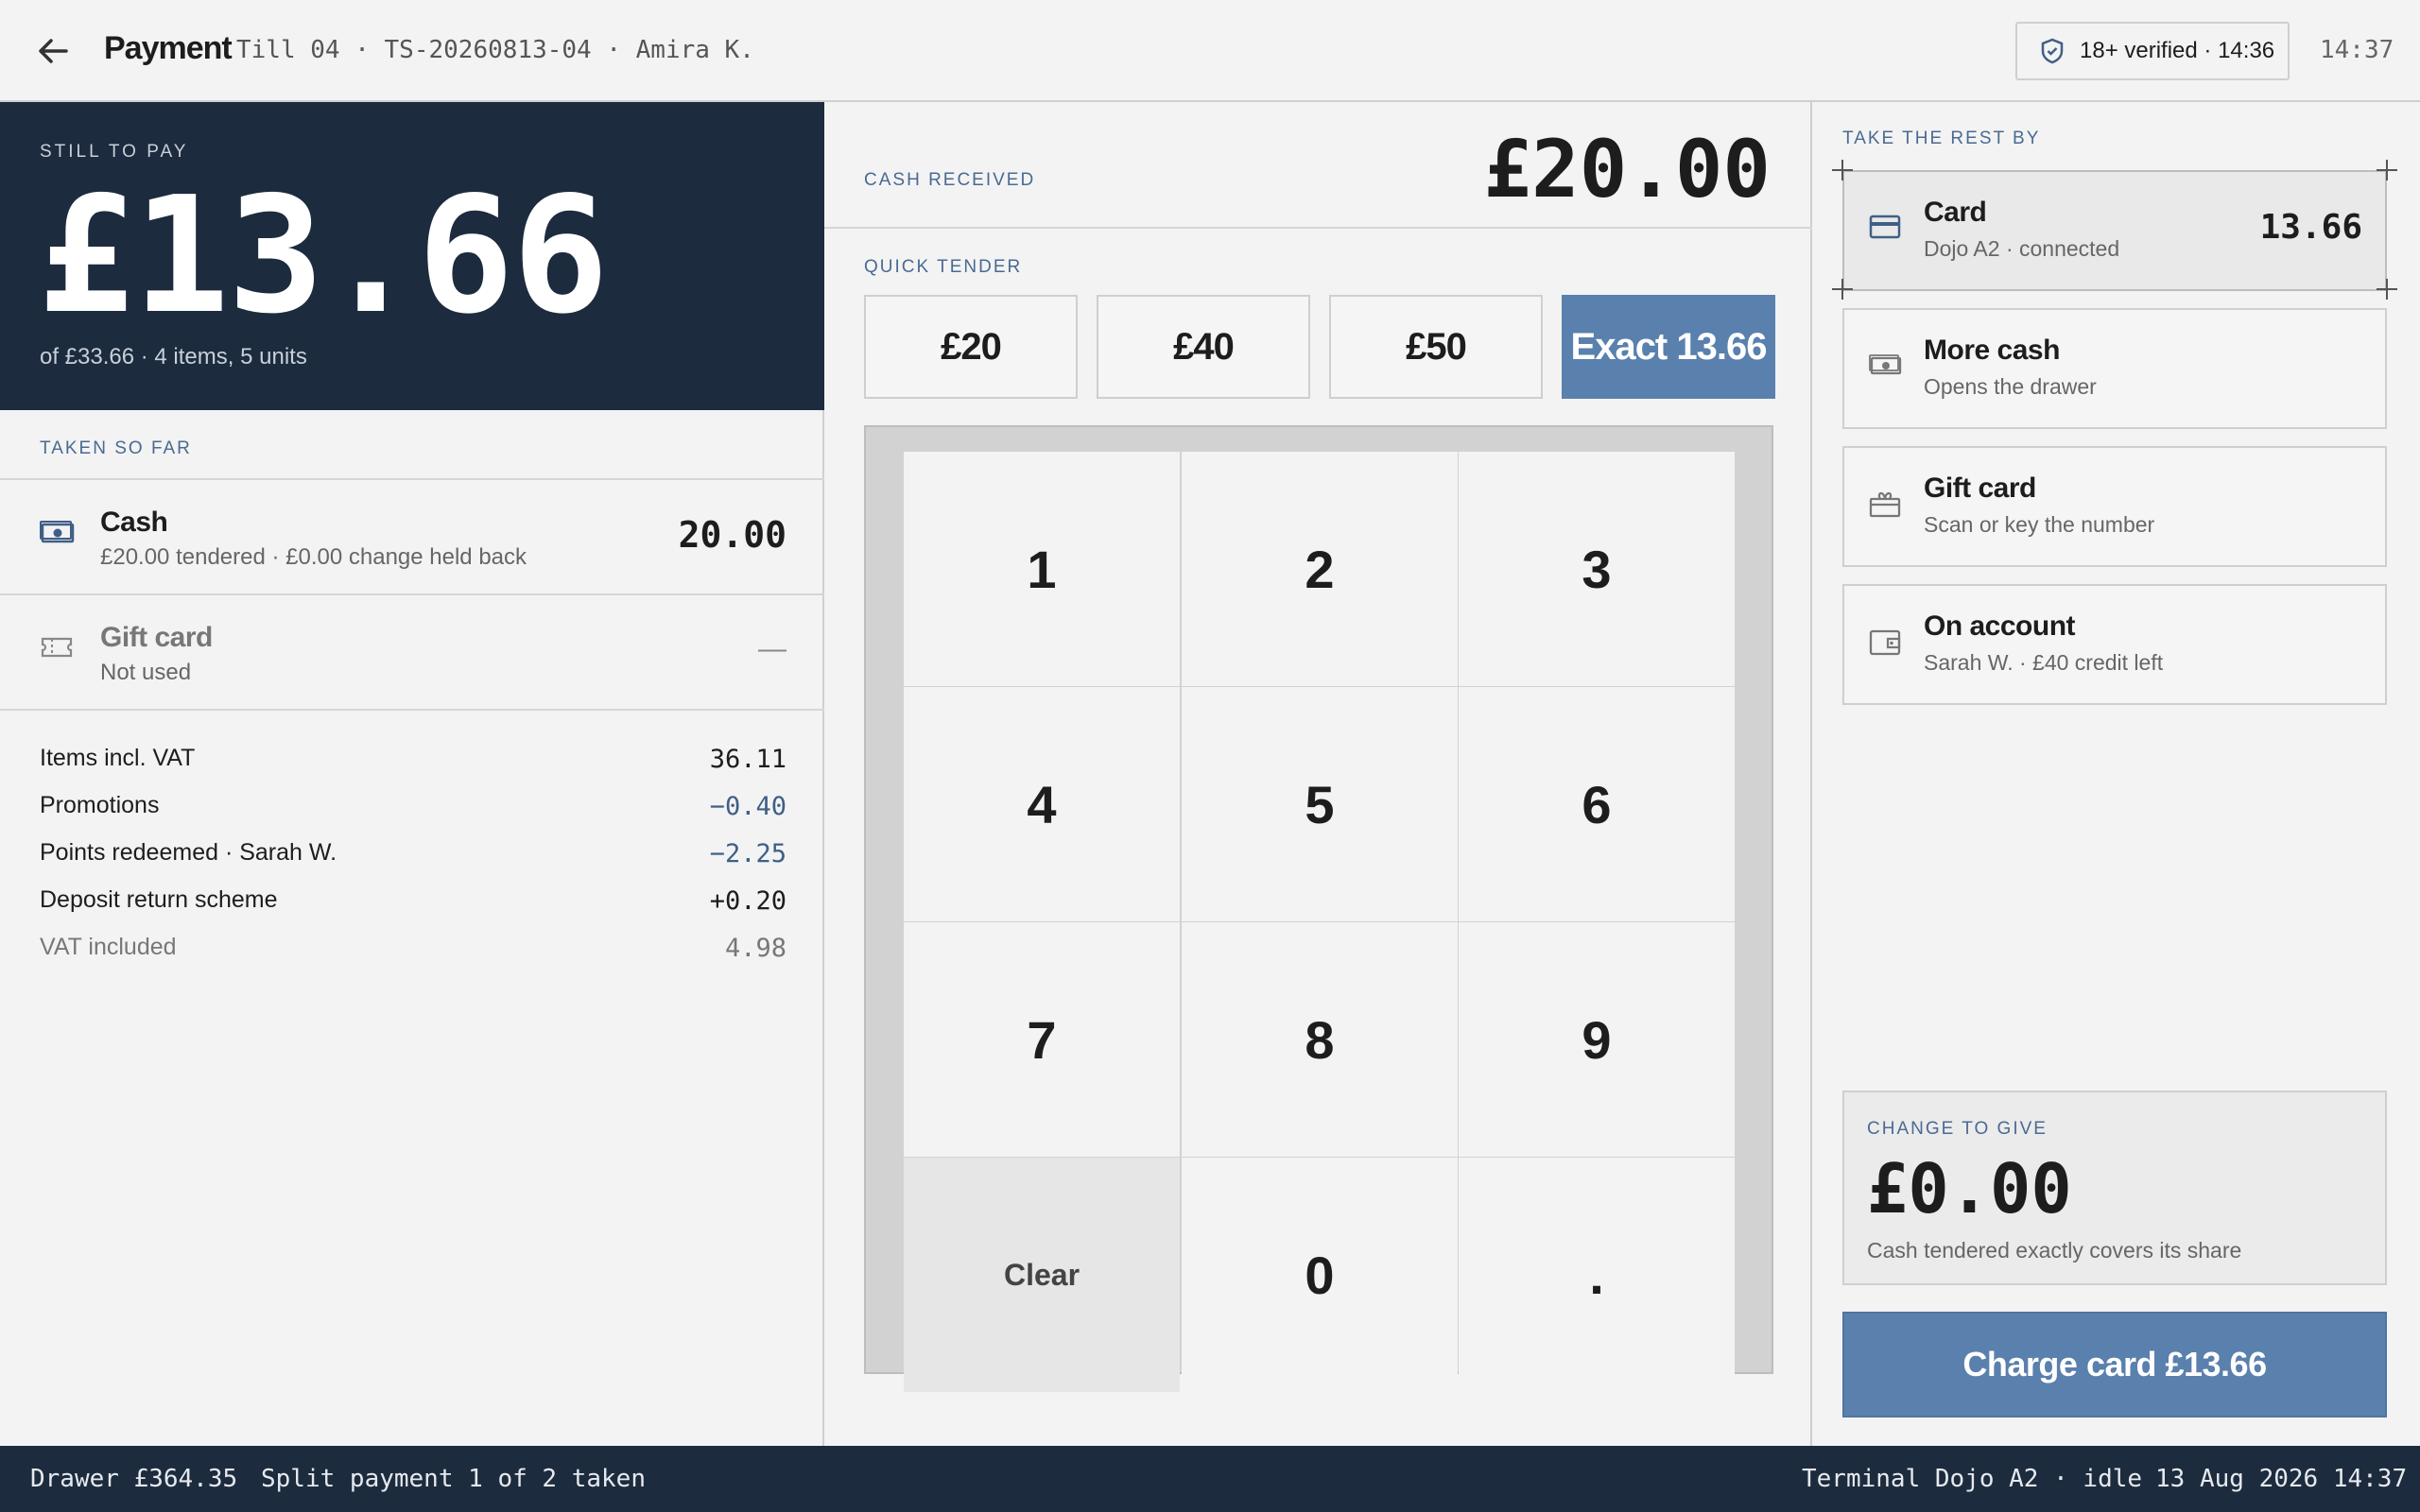 The width and height of the screenshot is (2420, 1512). What do you see at coordinates (2000, 626) in the screenshot?
I see `method-name: On account` at bounding box center [2000, 626].